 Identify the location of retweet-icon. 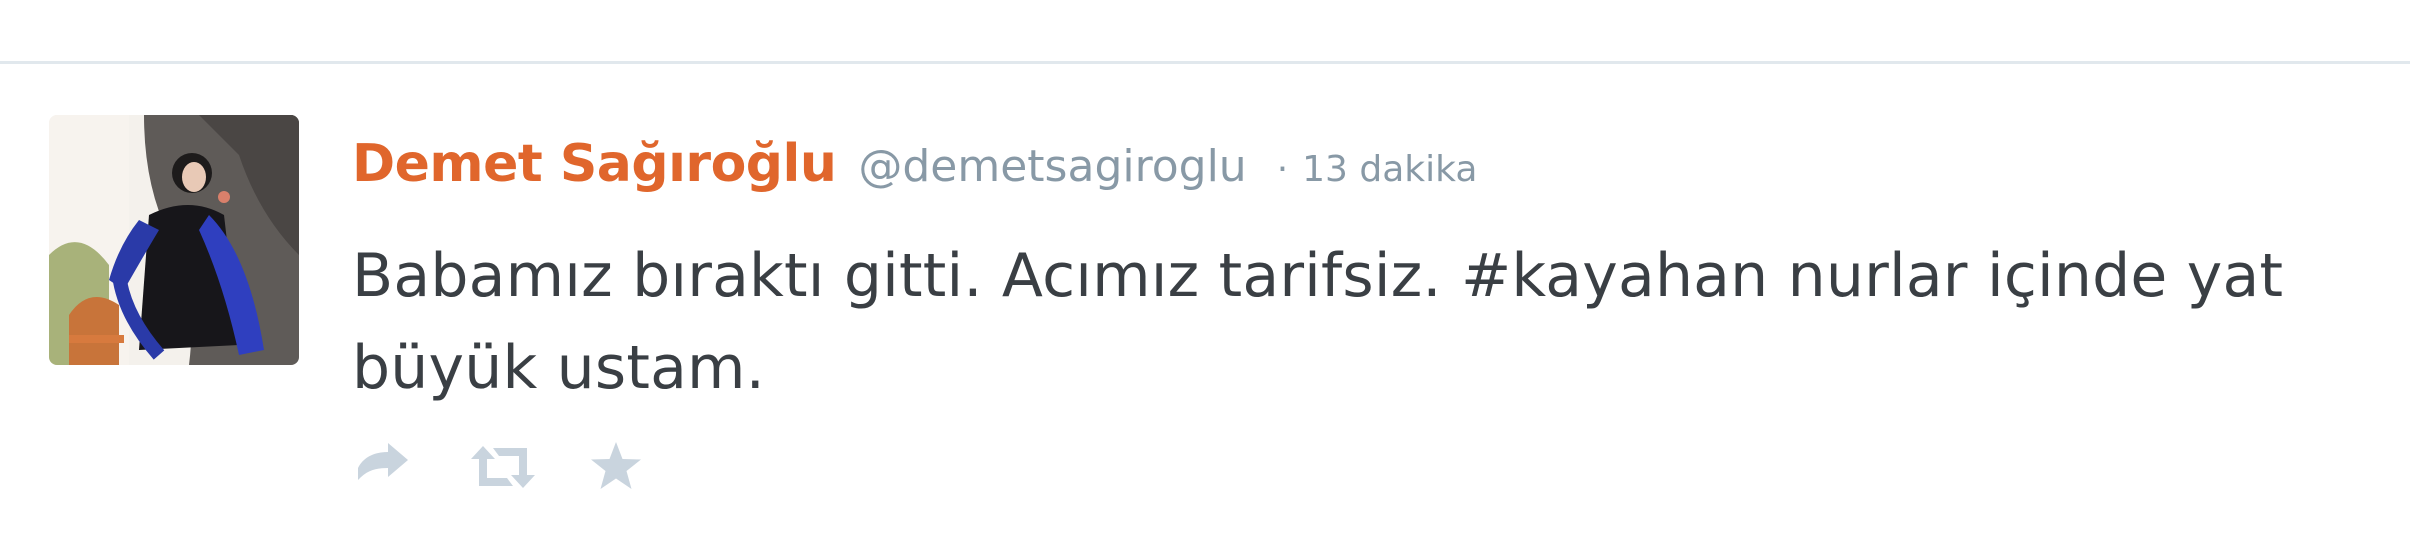
(503, 467).